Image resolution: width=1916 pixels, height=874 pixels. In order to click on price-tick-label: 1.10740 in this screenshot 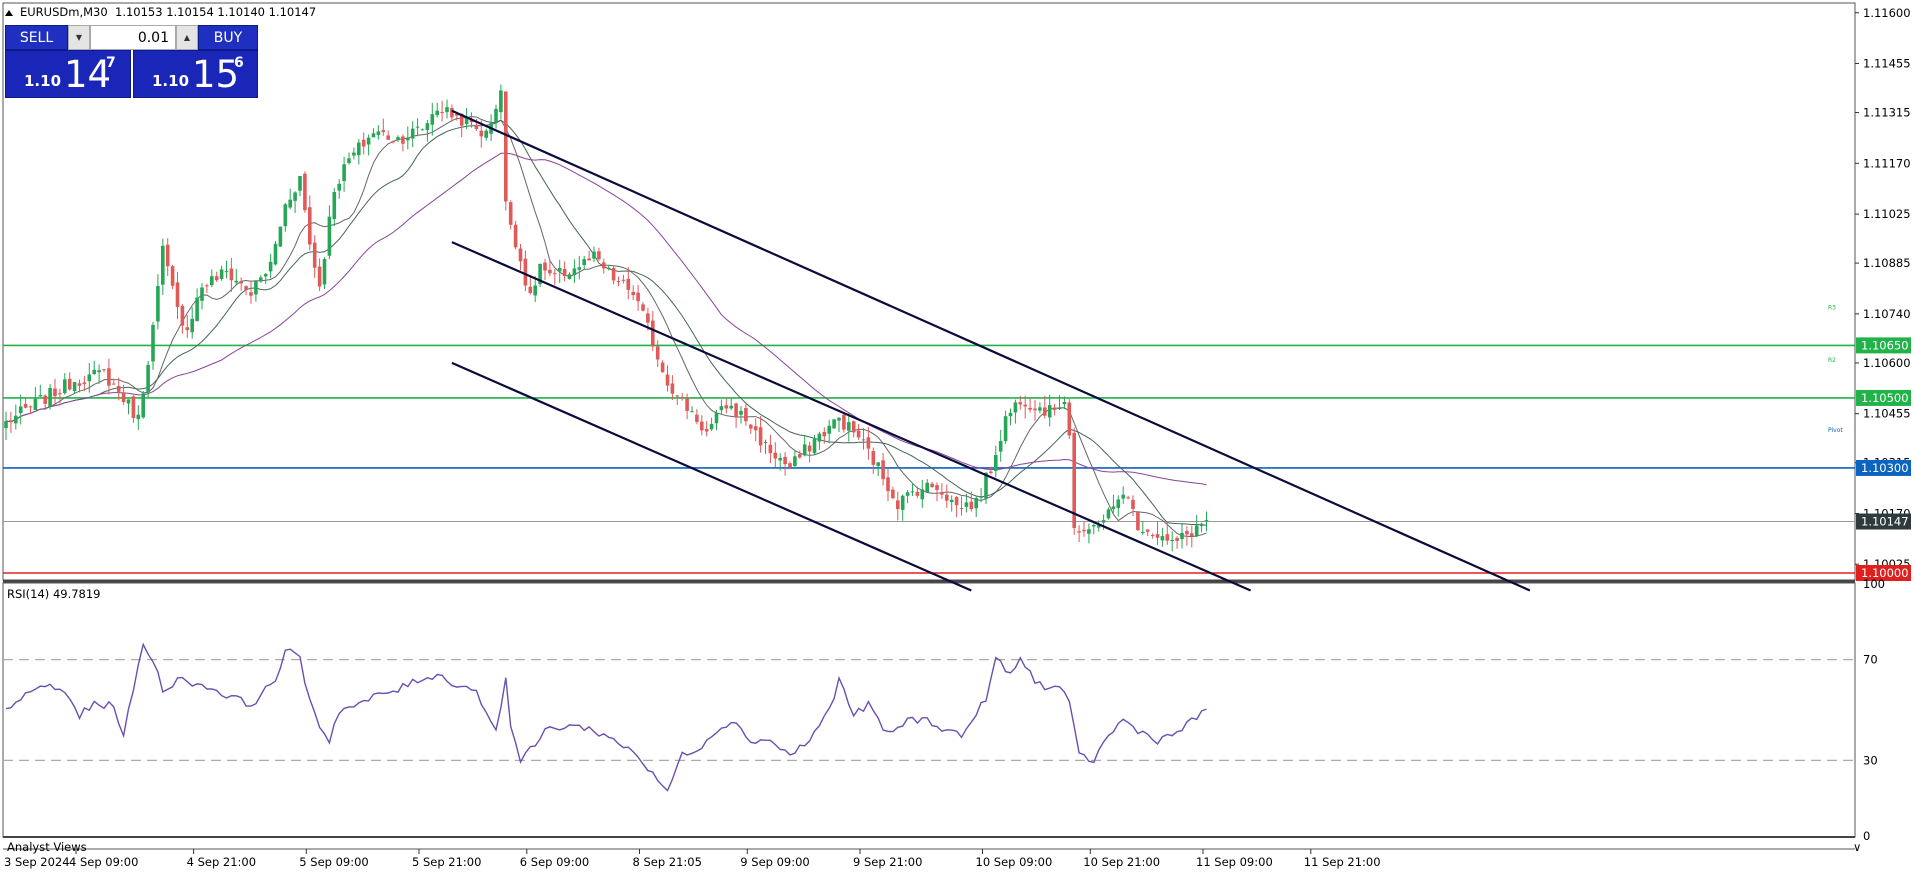, I will do `click(1887, 314)`.